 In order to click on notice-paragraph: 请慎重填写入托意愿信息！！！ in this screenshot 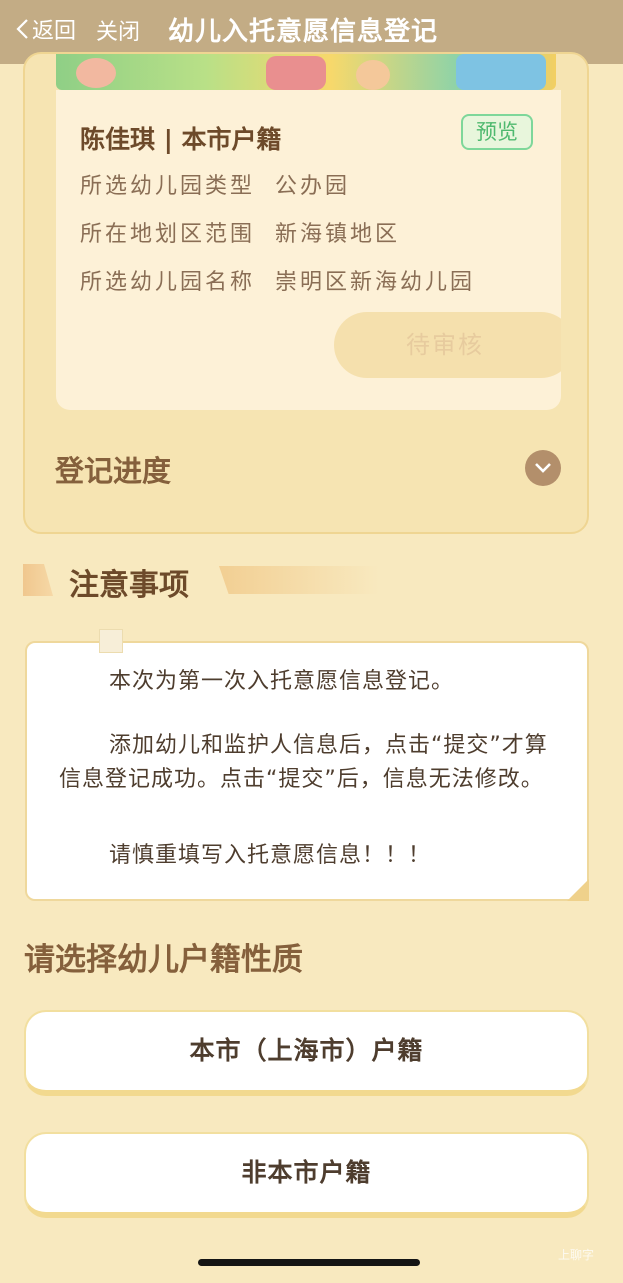, I will do `click(270, 855)`.